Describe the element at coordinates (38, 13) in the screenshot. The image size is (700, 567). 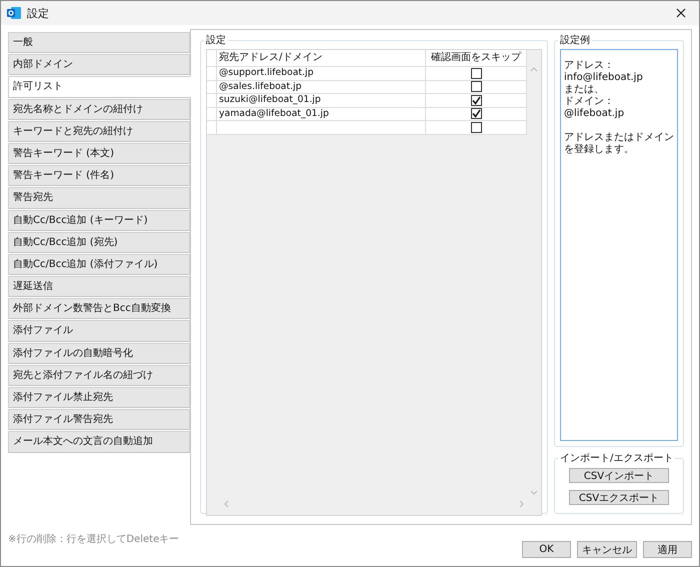
I see `window-title: 設定` at that location.